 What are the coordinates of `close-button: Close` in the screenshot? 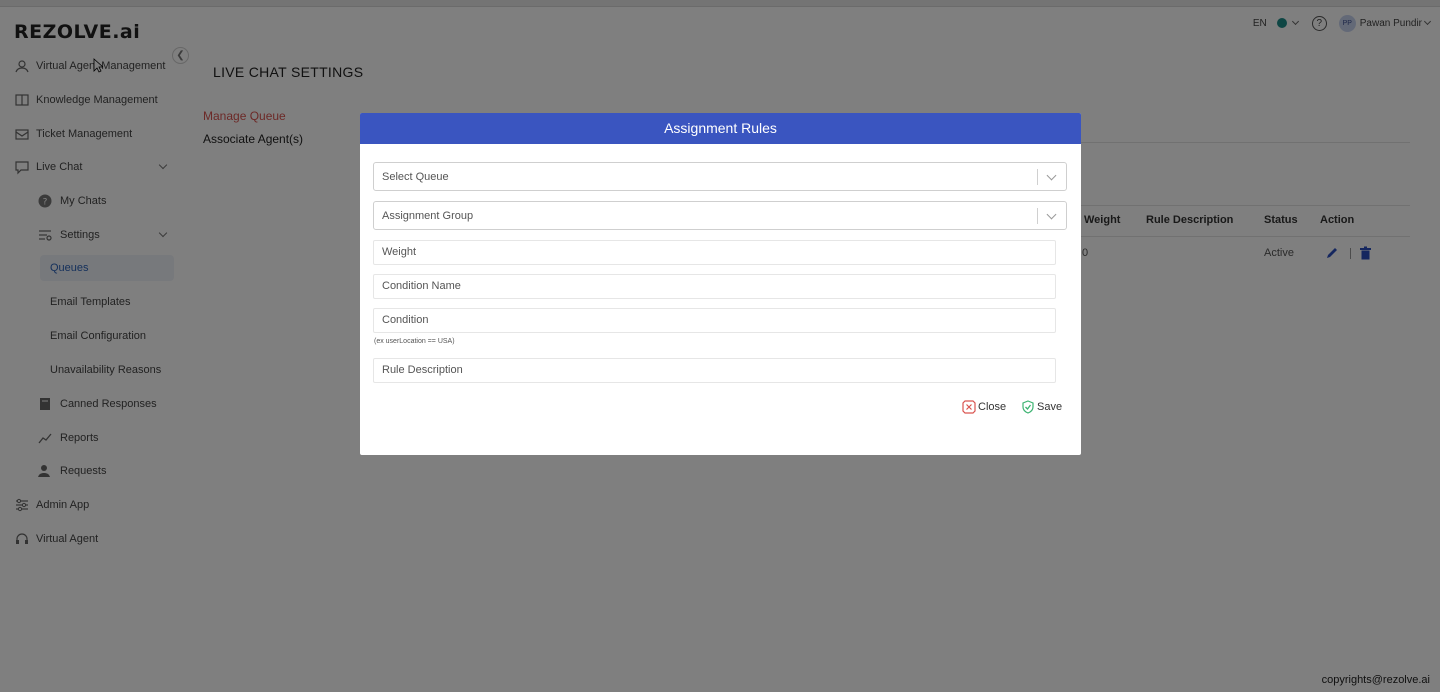 It's located at (984, 407).